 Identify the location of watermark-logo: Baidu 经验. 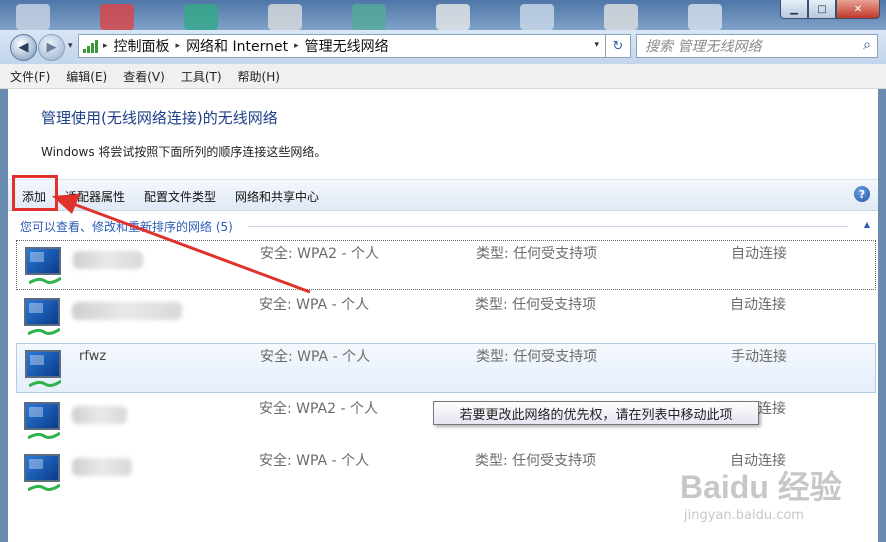
(761, 487).